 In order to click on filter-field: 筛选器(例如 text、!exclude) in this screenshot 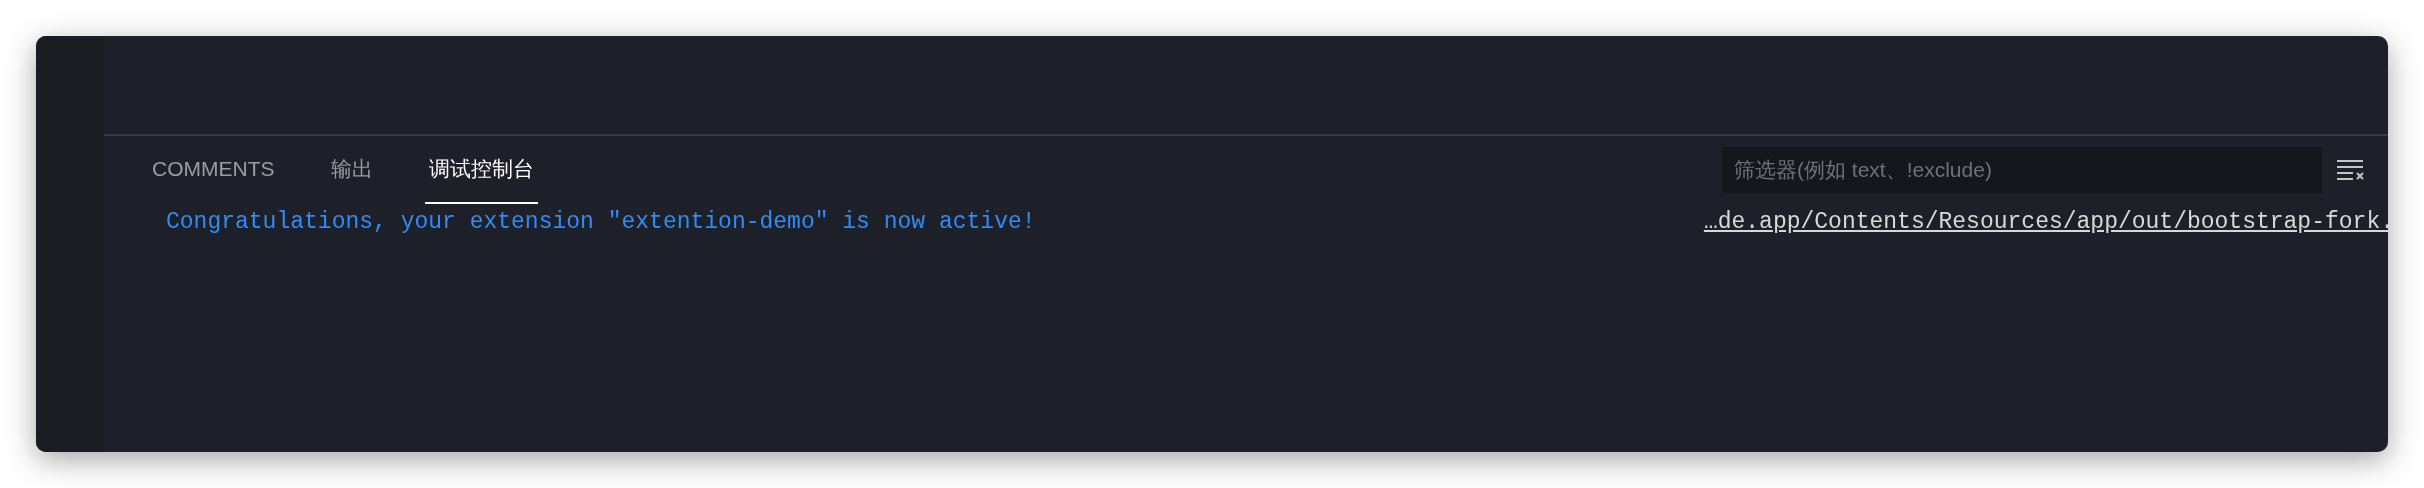, I will do `click(2022, 170)`.